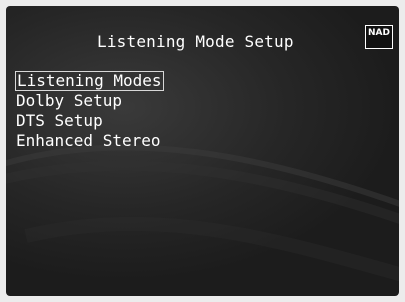 This screenshot has width=405, height=302. Describe the element at coordinates (379, 37) in the screenshot. I see `nad-logo: NAD` at that location.